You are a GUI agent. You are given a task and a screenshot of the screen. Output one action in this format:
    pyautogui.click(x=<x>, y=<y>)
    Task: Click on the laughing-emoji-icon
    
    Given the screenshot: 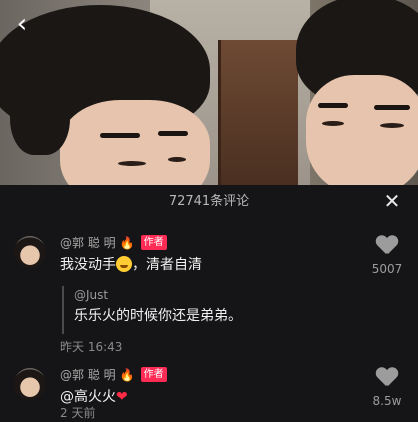 What is the action you would take?
    pyautogui.click(x=124, y=264)
    